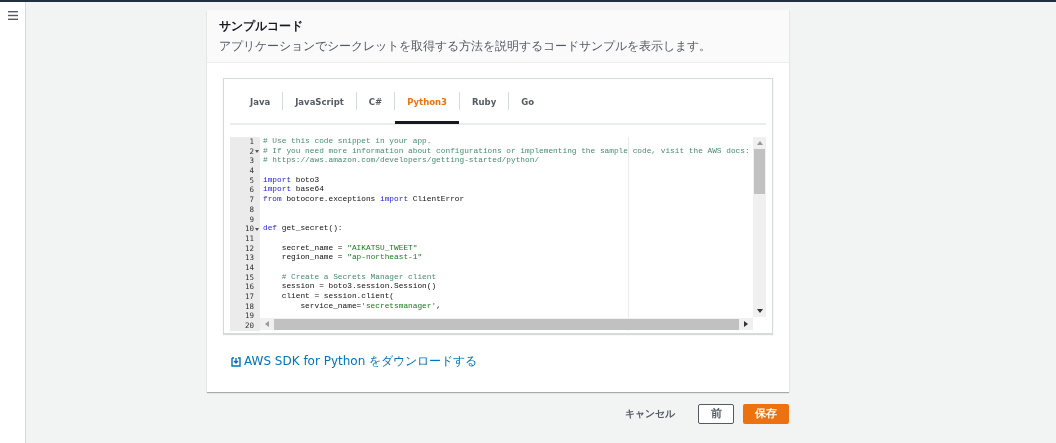 Image resolution: width=1056 pixels, height=443 pixels. What do you see at coordinates (650, 414) in the screenshot?
I see `cancel-button: キャンセル` at bounding box center [650, 414].